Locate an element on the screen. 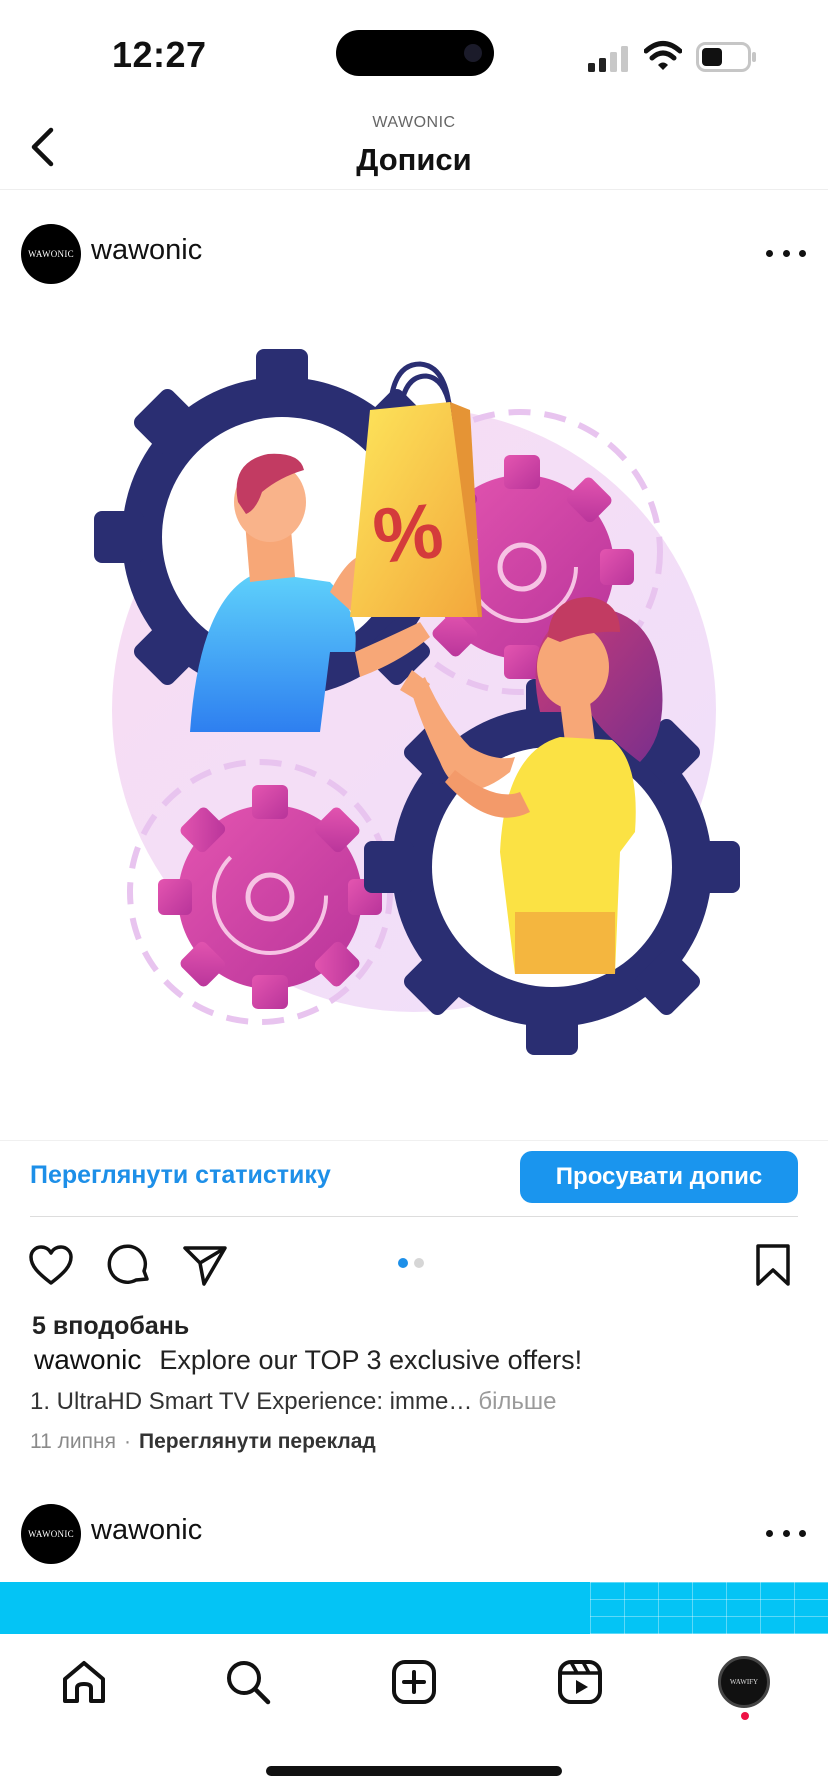 This screenshot has height=1792, width=828. comment-button is located at coordinates (129, 1265).